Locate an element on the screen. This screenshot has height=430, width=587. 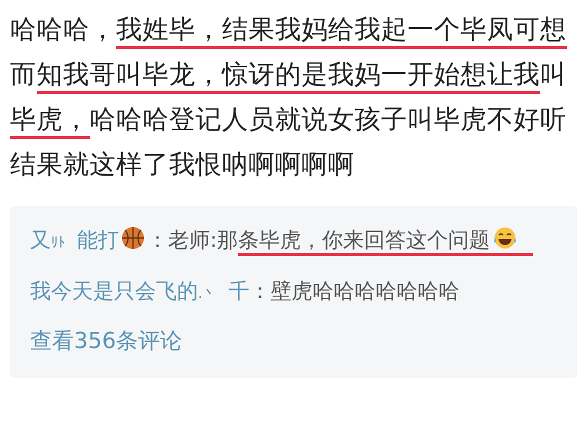
basketball-icon is located at coordinates (133, 238).